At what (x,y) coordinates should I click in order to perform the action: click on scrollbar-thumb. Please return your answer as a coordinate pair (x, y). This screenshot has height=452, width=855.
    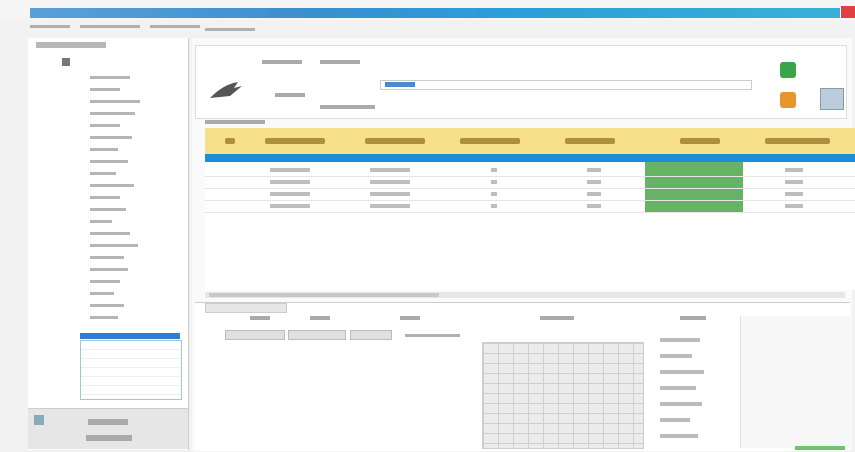
    Looking at the image, I should click on (324, 295).